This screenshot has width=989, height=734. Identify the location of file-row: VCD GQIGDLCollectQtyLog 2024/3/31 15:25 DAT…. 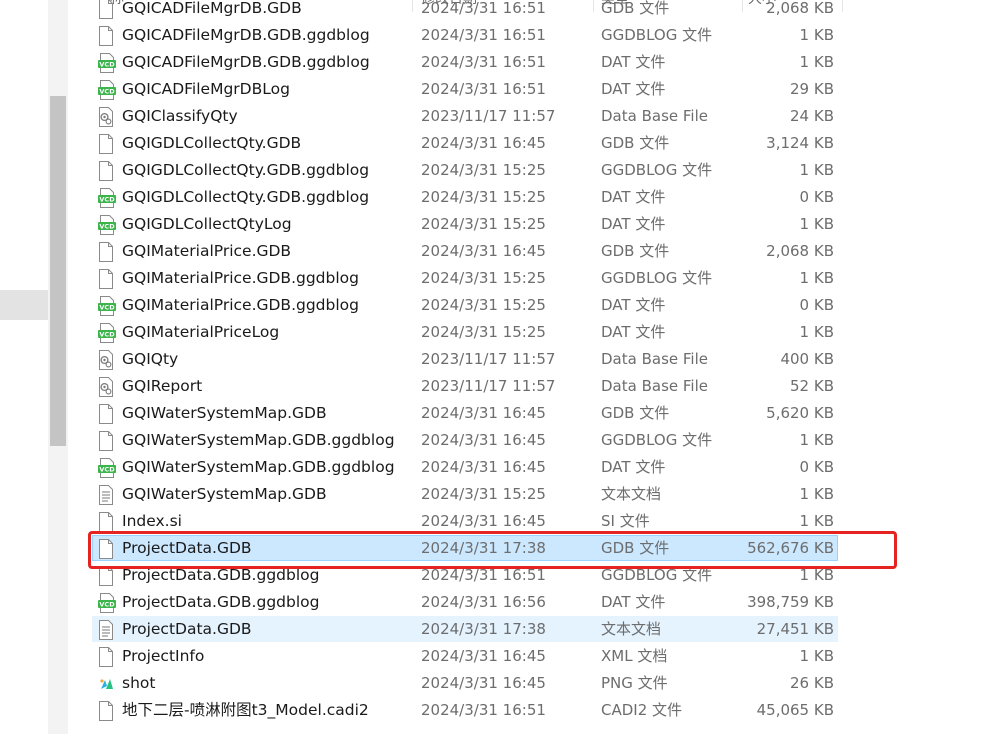
(470, 224).